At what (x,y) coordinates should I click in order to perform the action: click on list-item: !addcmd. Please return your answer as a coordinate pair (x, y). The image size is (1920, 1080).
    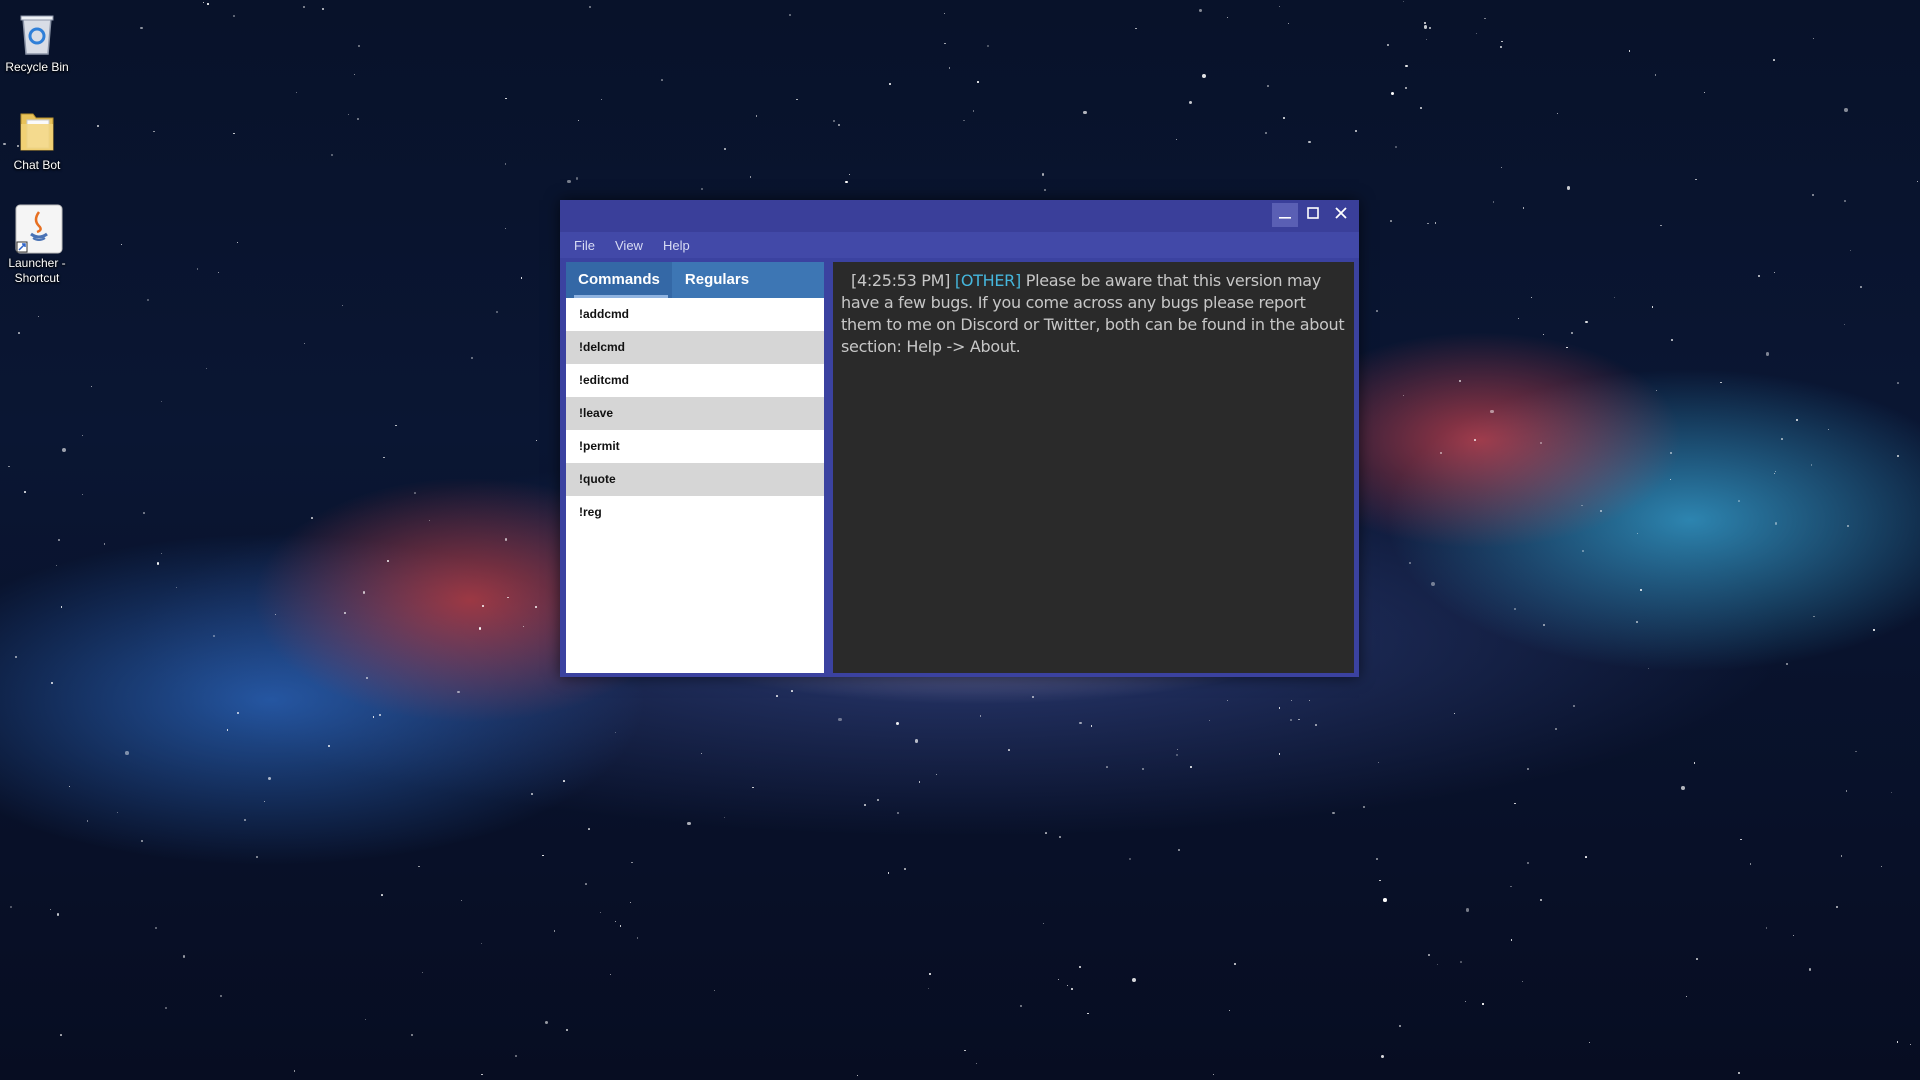
    Looking at the image, I should click on (695, 314).